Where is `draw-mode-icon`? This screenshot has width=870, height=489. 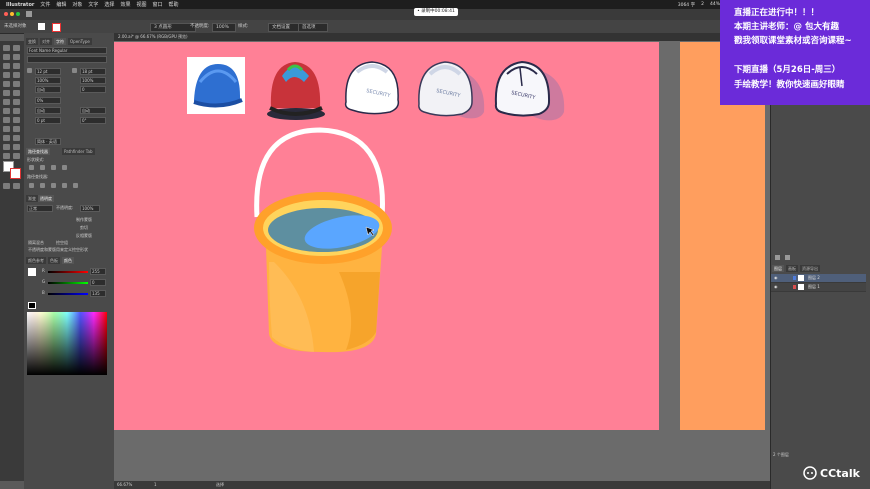
draw-mode-icon is located at coordinates (6, 186).